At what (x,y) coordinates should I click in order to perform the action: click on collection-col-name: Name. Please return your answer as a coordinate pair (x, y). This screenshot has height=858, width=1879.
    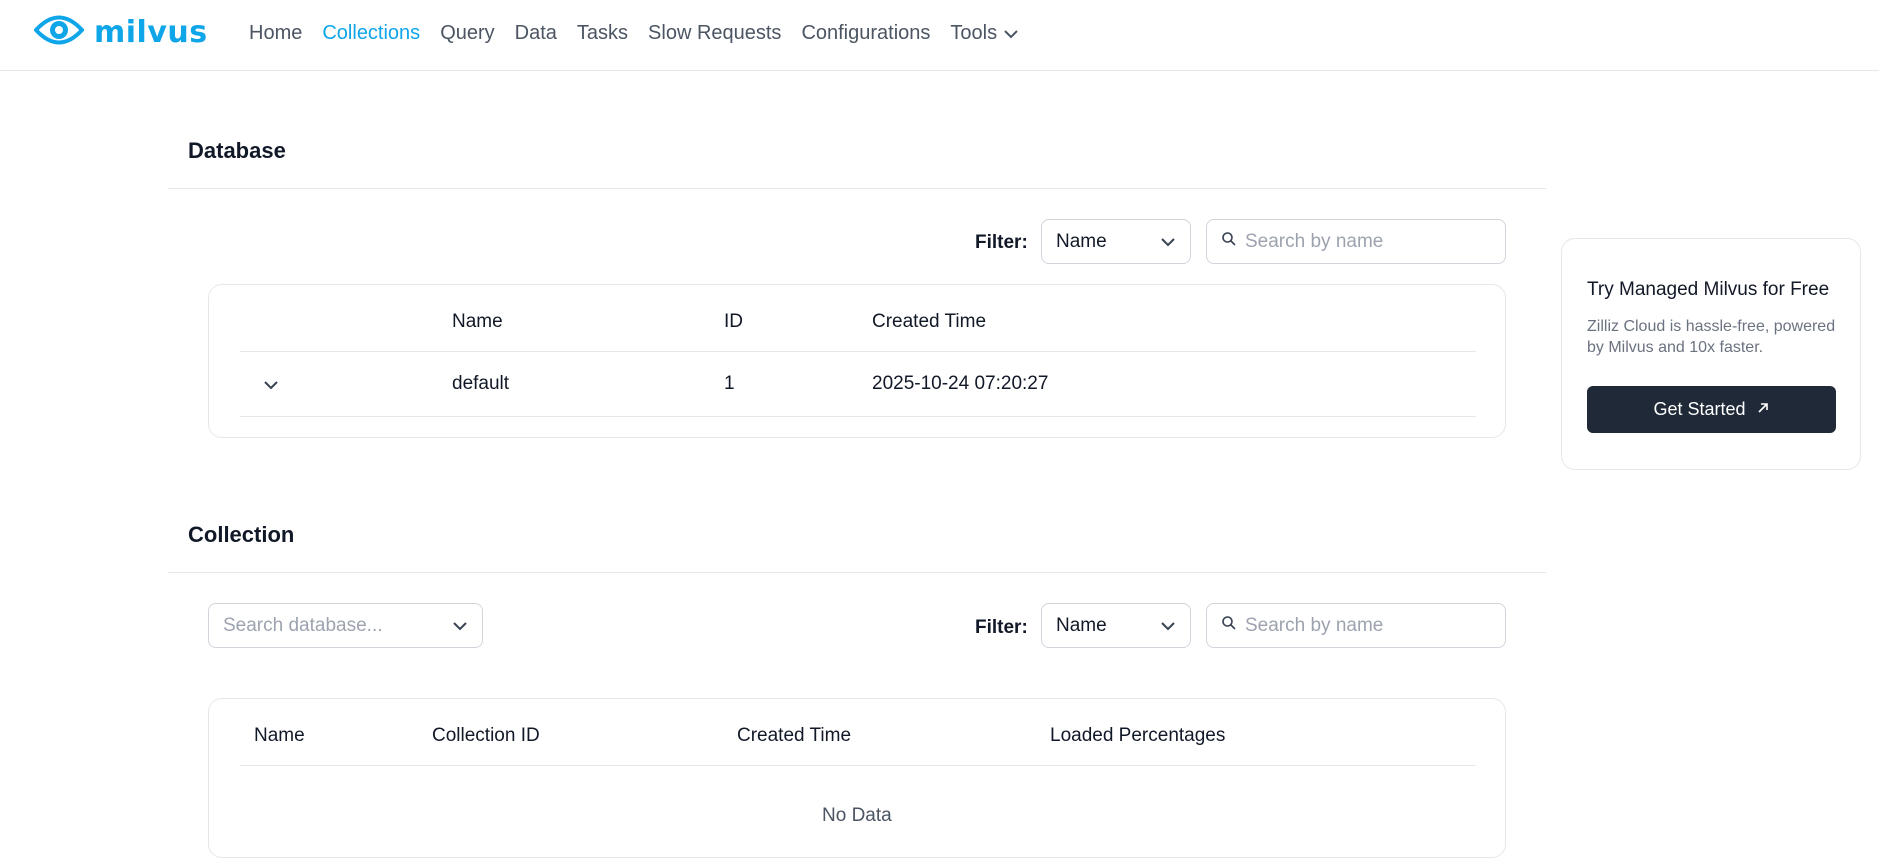
    Looking at the image, I should click on (279, 735).